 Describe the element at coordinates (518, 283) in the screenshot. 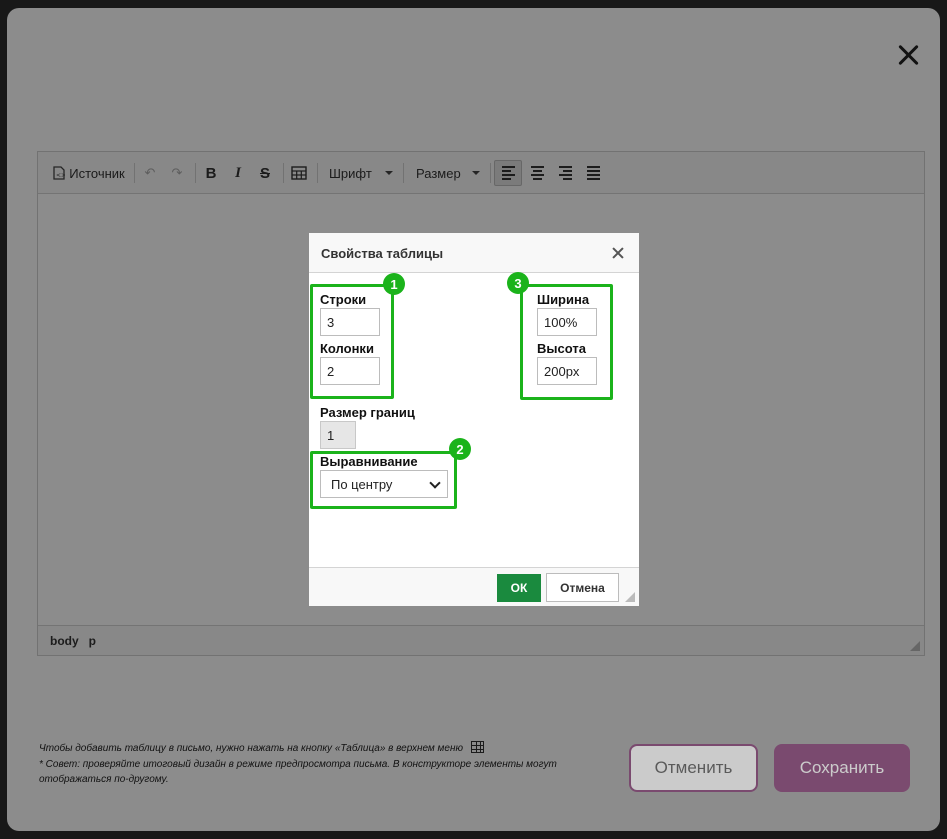

I see `badge-3: 3` at that location.